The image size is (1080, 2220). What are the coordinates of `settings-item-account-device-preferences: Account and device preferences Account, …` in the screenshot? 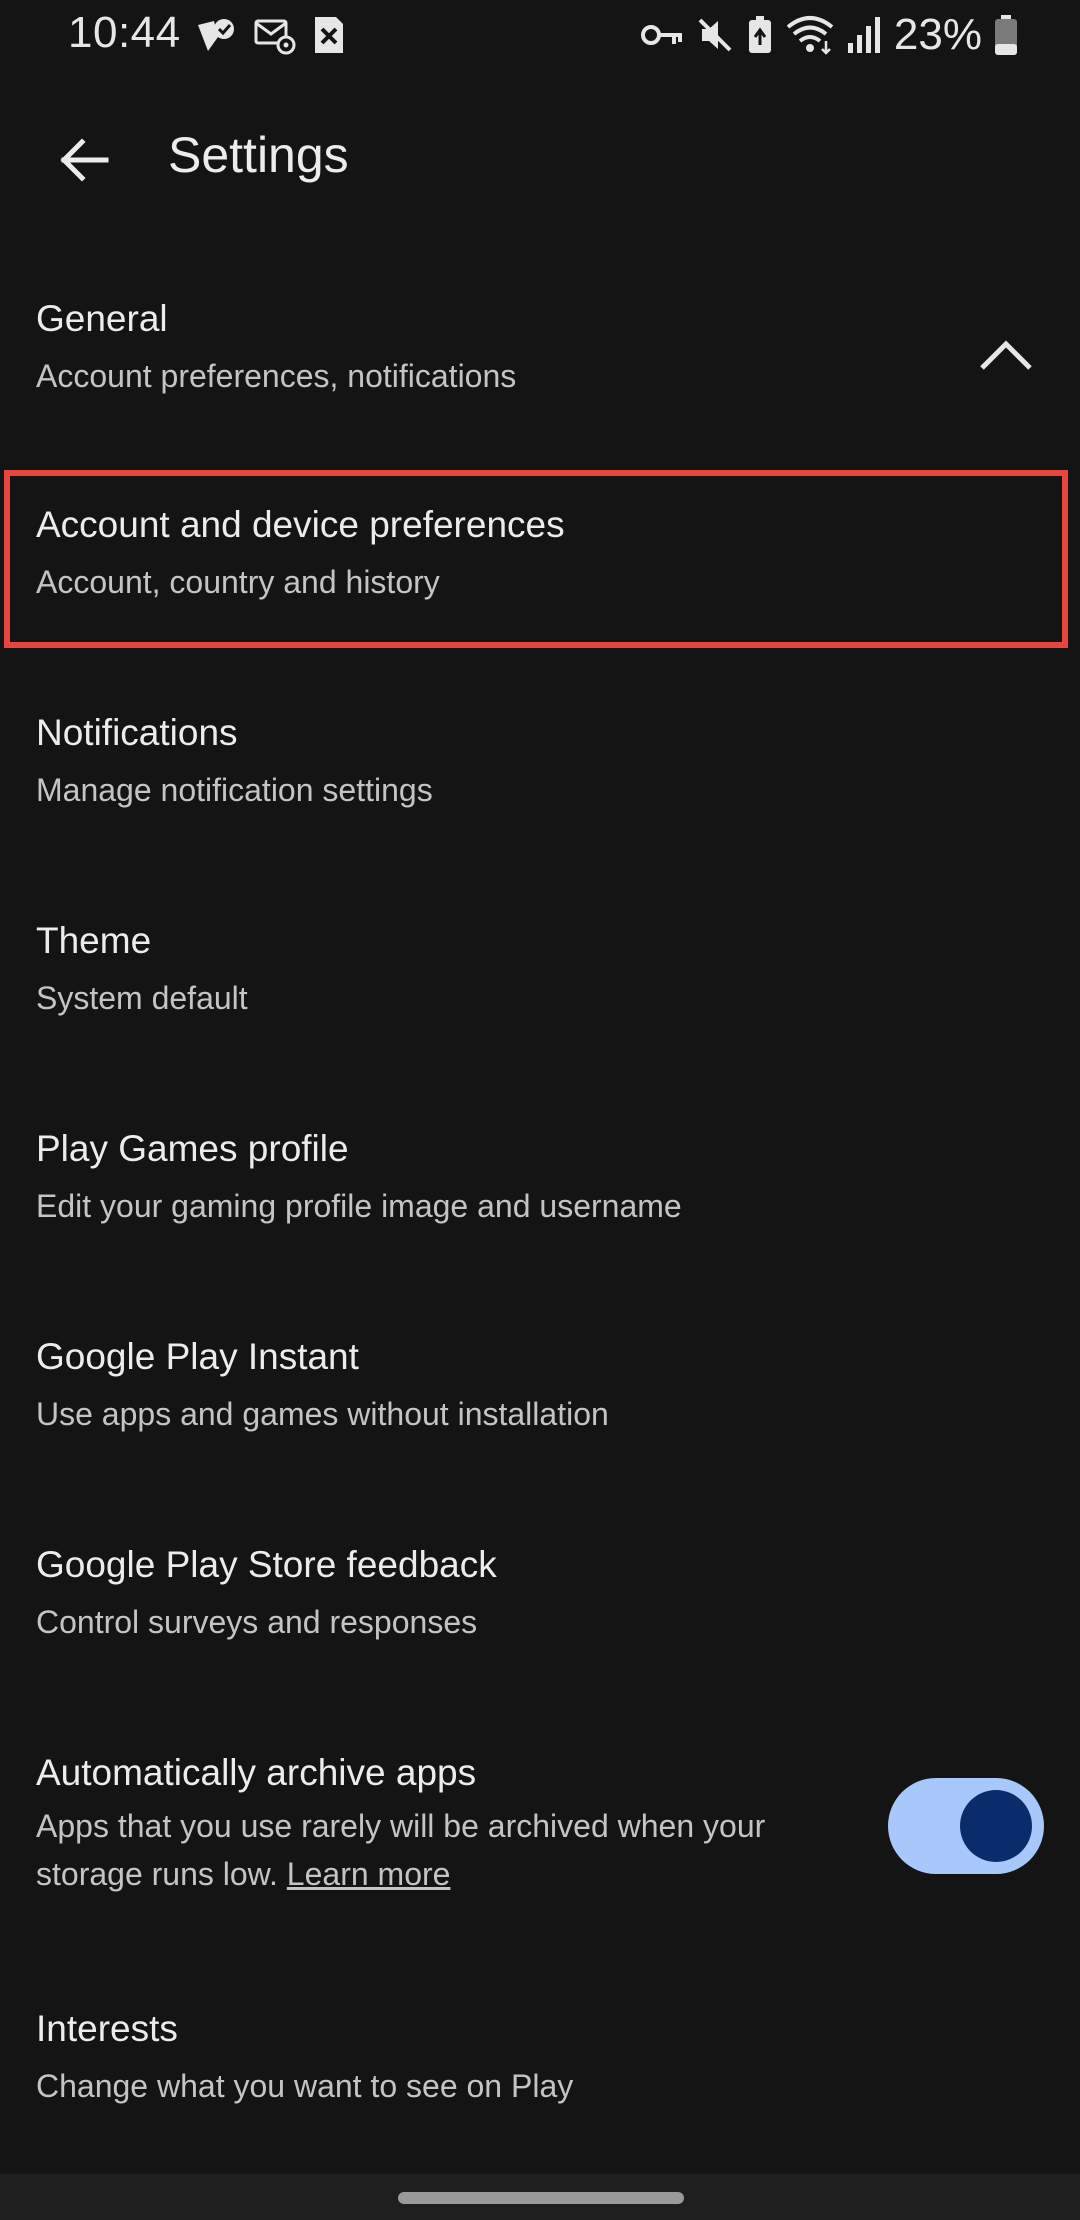 It's located at (540, 561).